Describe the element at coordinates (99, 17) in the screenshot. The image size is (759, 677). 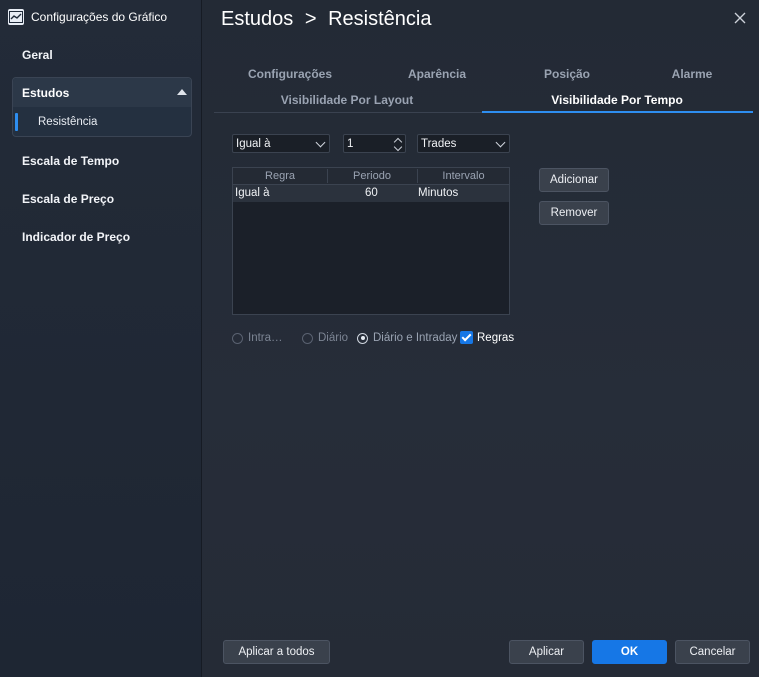
I see `window-title-text: Configurações do Gráfico` at that location.